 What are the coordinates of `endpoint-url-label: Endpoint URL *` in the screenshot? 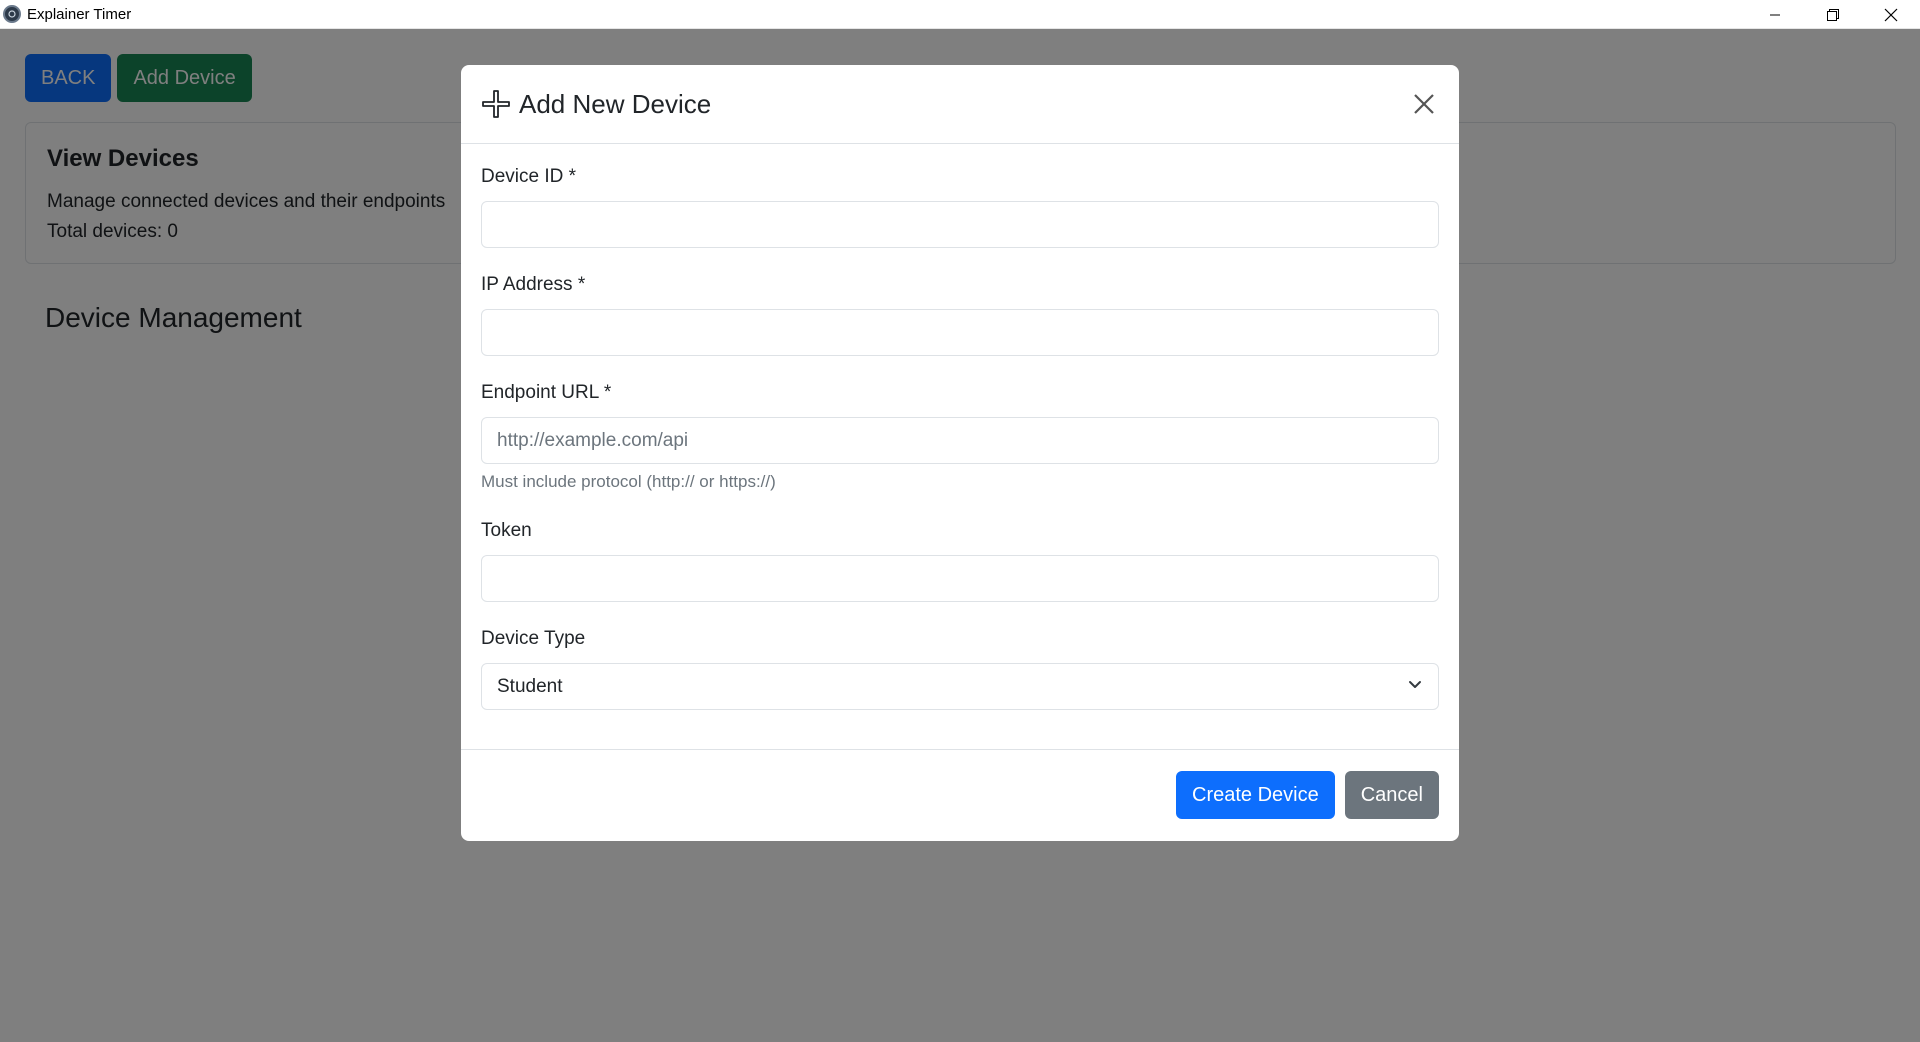 It's located at (546, 392).